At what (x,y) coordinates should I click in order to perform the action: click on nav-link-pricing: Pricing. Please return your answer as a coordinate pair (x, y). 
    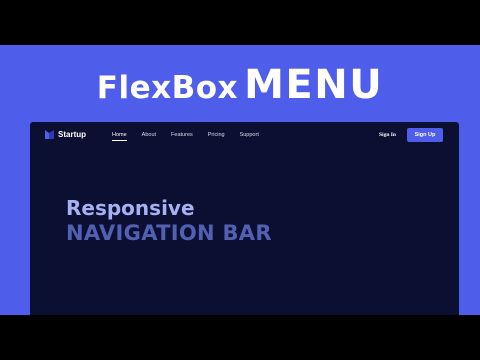
    Looking at the image, I should click on (216, 136).